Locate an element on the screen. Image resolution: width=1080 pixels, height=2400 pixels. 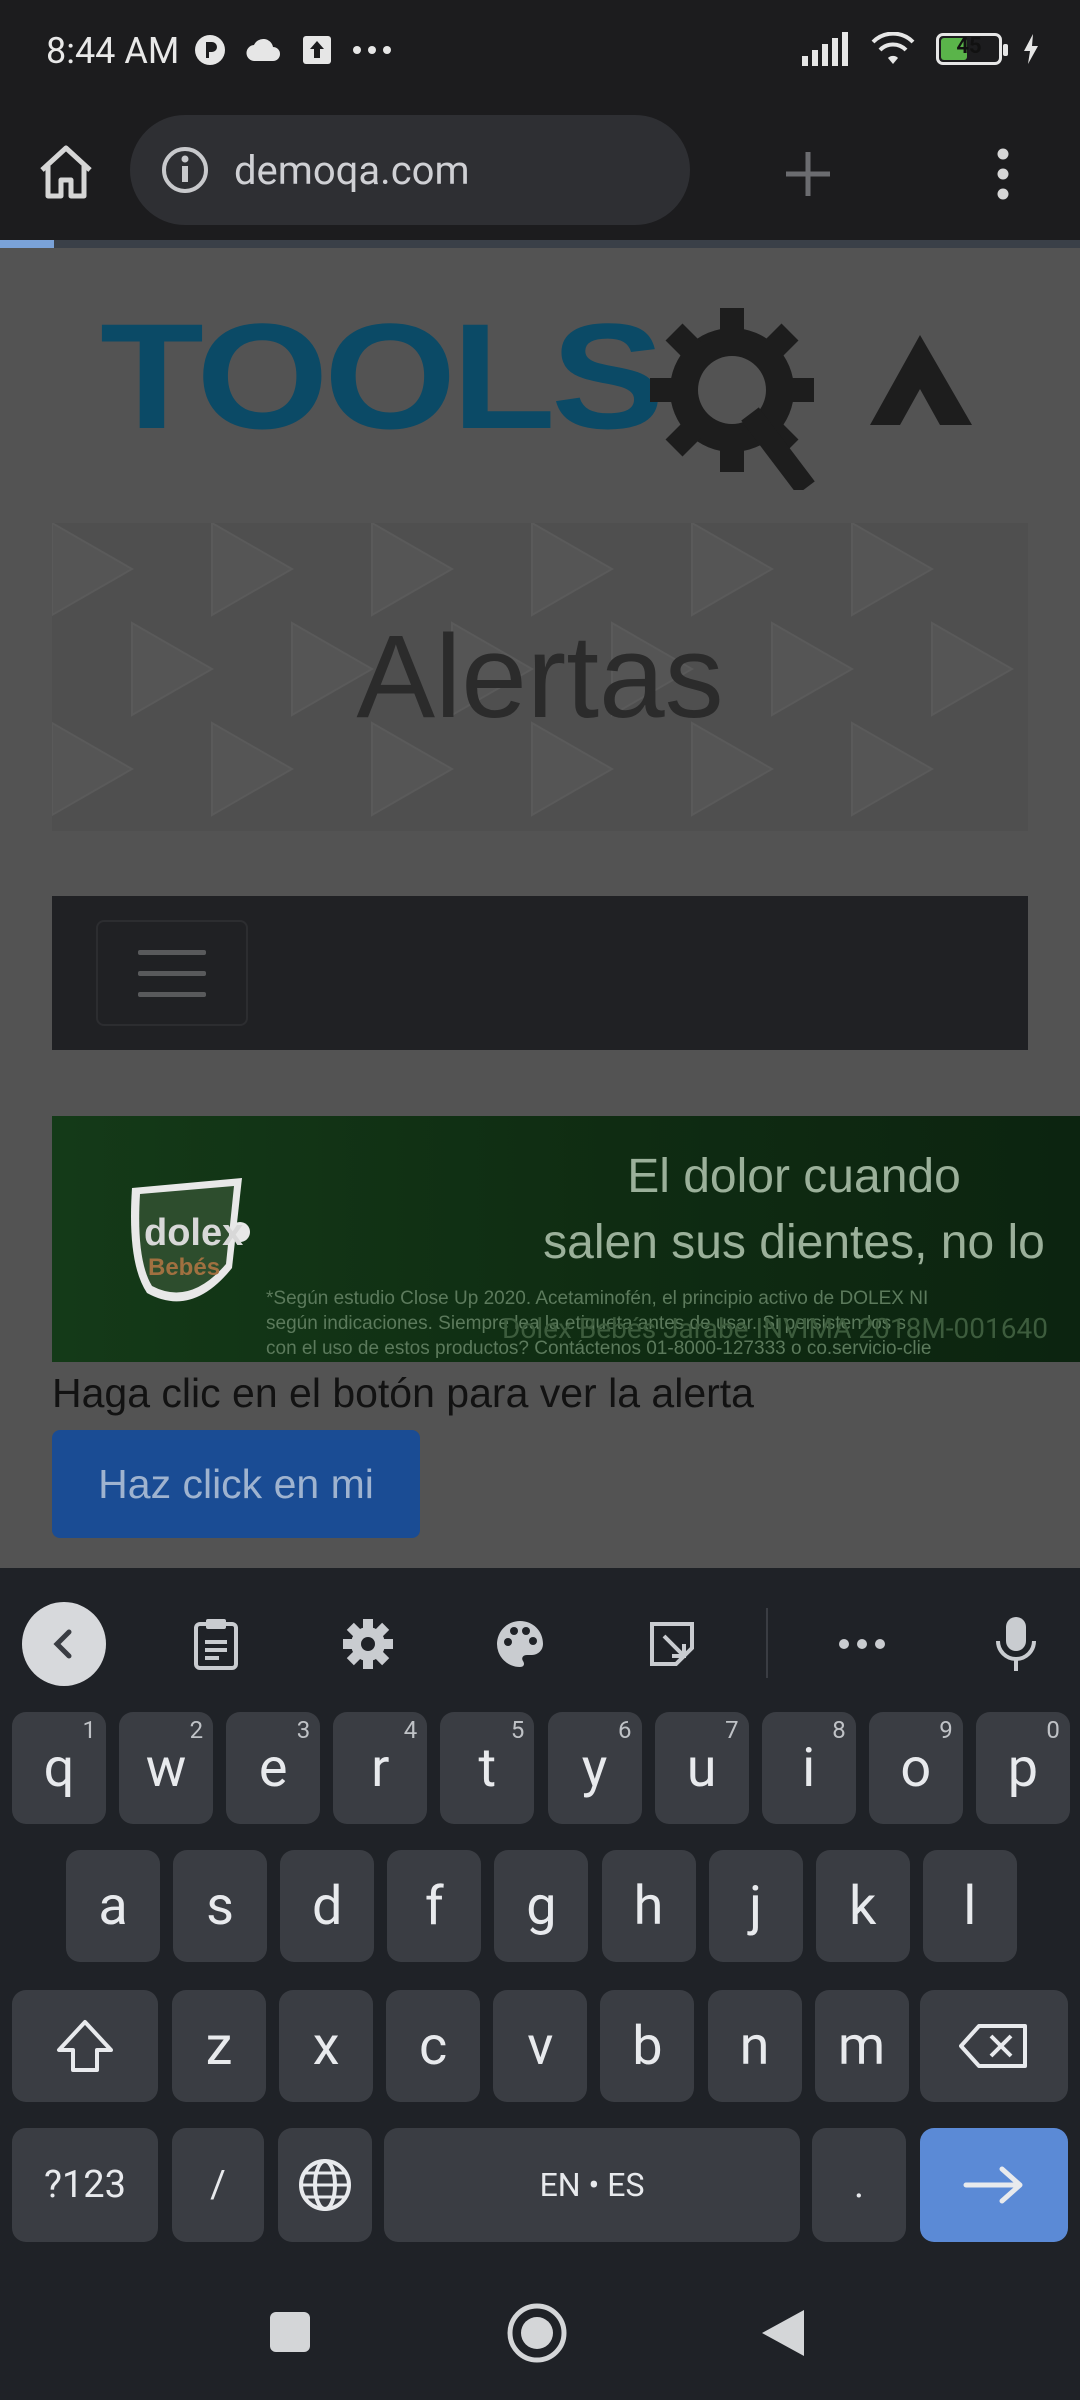
key-s: s is located at coordinates (220, 1906).